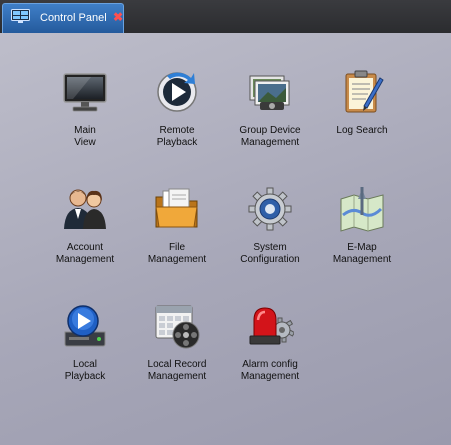 This screenshot has width=451, height=445. I want to click on log-search-icon, so click(364, 91).